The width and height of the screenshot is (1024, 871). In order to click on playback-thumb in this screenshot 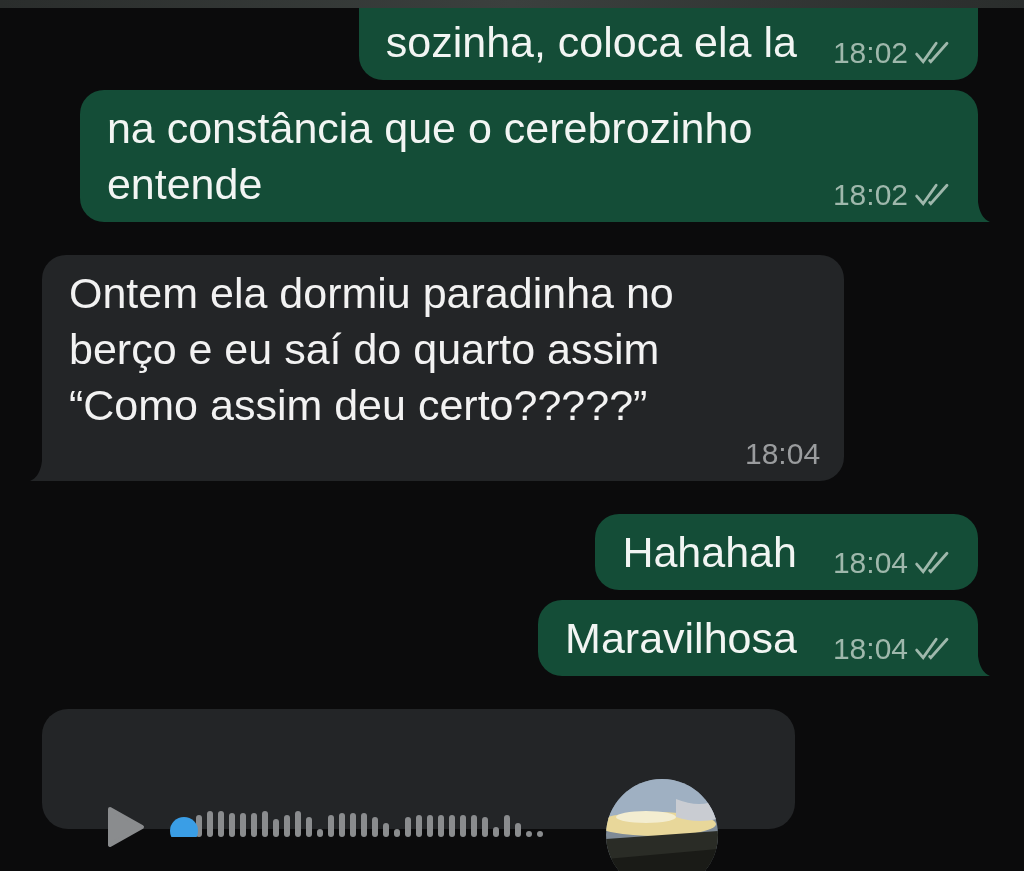, I will do `click(184, 827)`.